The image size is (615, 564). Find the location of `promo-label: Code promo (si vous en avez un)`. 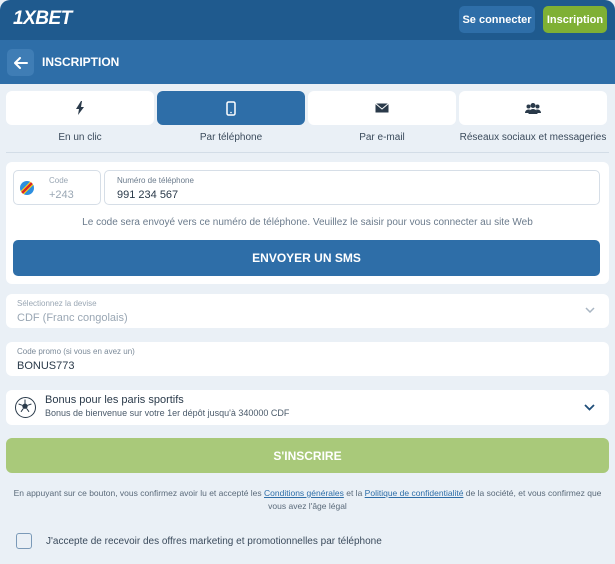

promo-label: Code promo (si vous en avez un) is located at coordinates (76, 351).